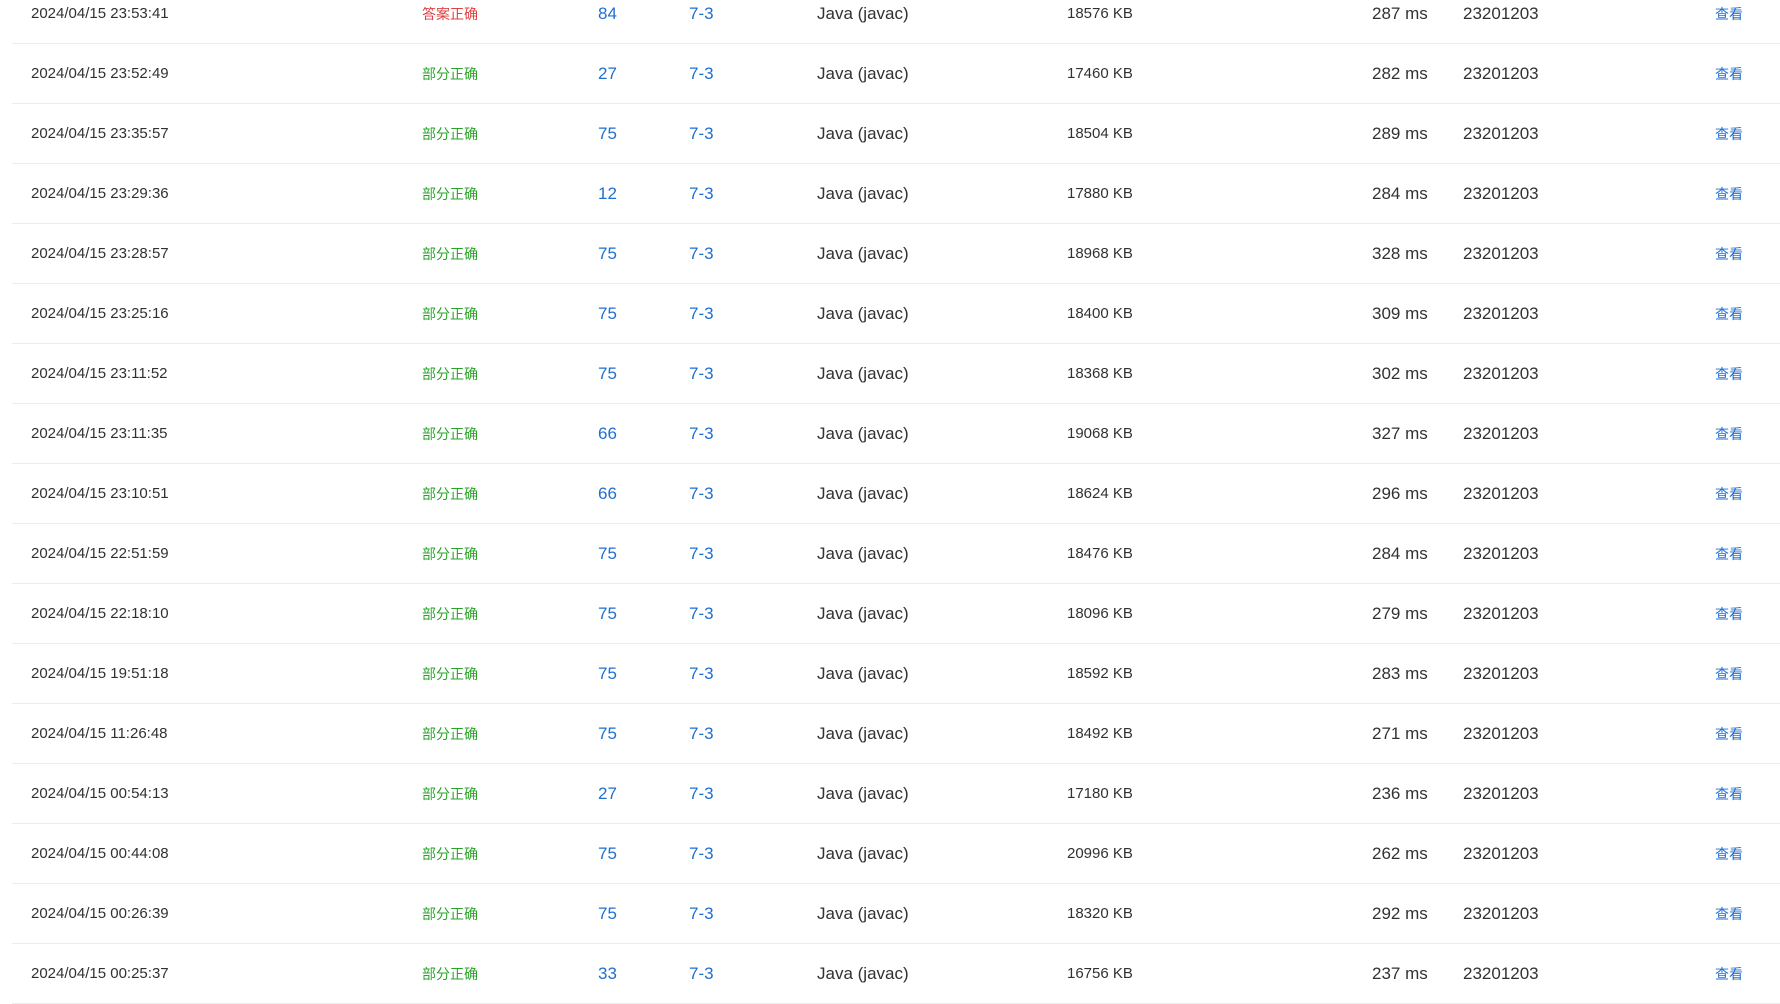 The image size is (1780, 1004). Describe the element at coordinates (607, 22) in the screenshot. I see `score-link: 84` at that location.